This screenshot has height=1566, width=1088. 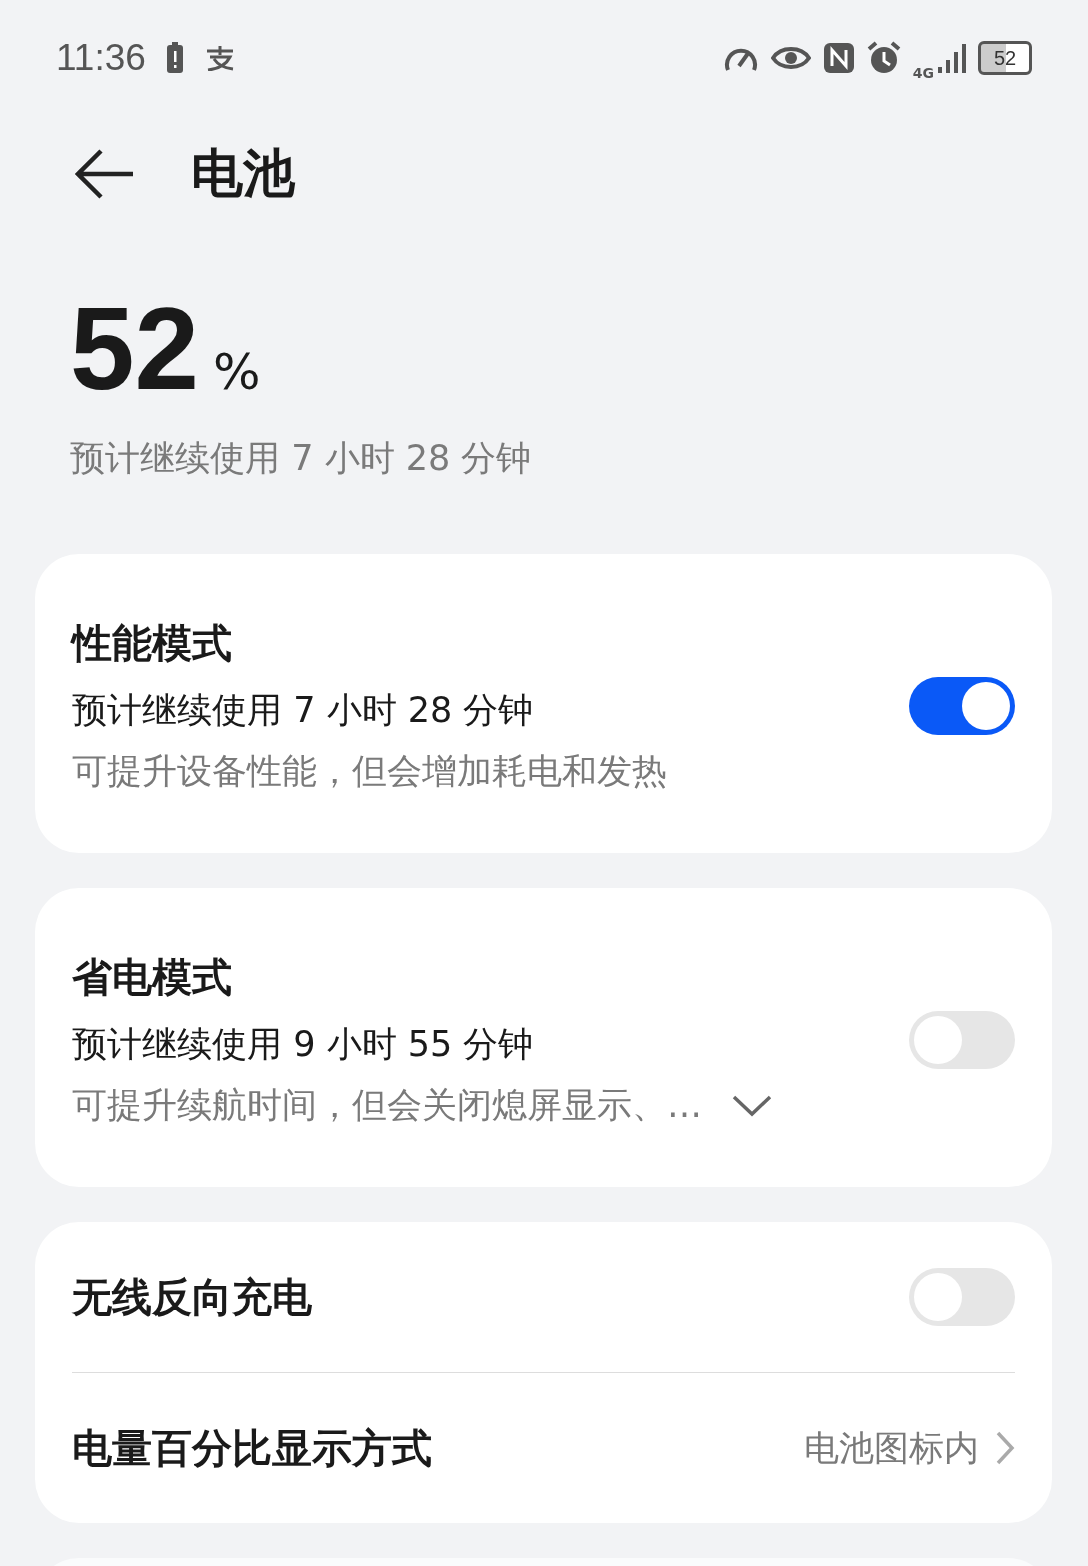 What do you see at coordinates (923, 73) in the screenshot?
I see `network-label: 4G` at bounding box center [923, 73].